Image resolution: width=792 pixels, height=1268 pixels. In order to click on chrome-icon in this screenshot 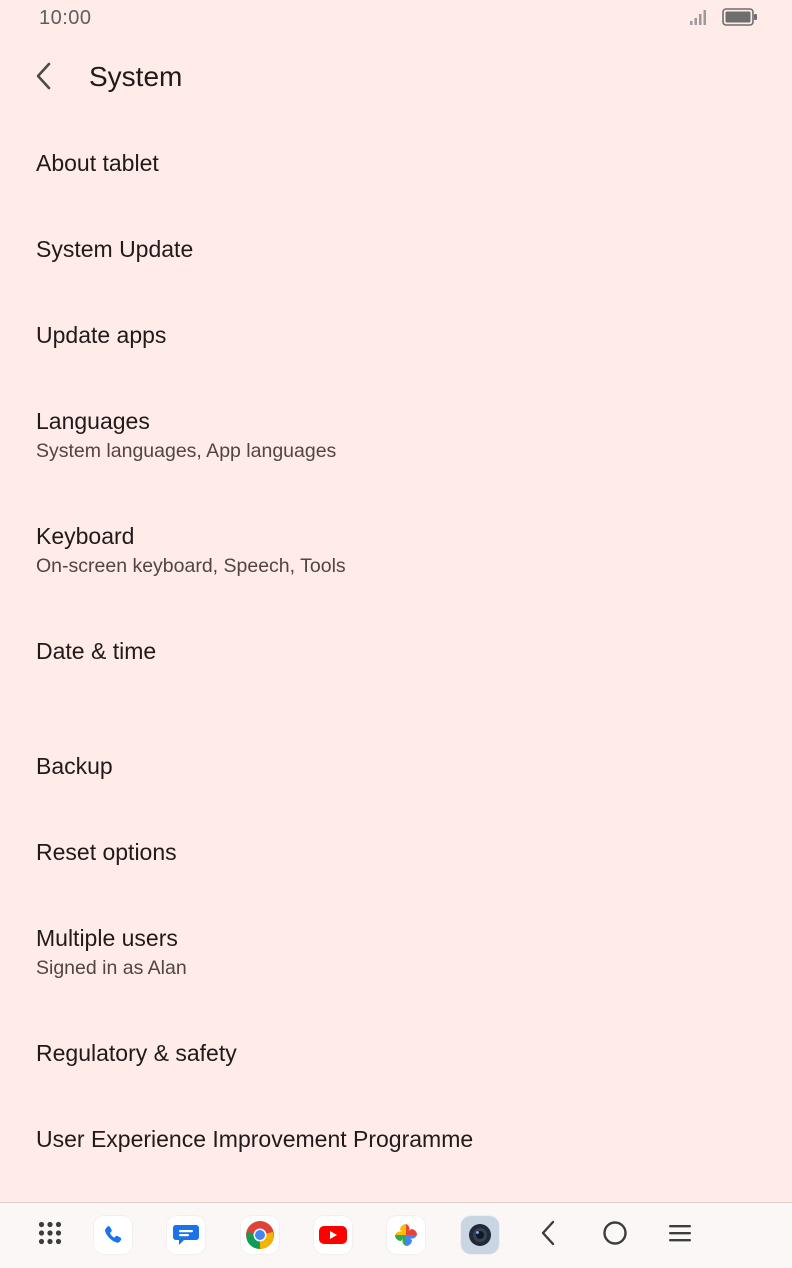, I will do `click(260, 1235)`.